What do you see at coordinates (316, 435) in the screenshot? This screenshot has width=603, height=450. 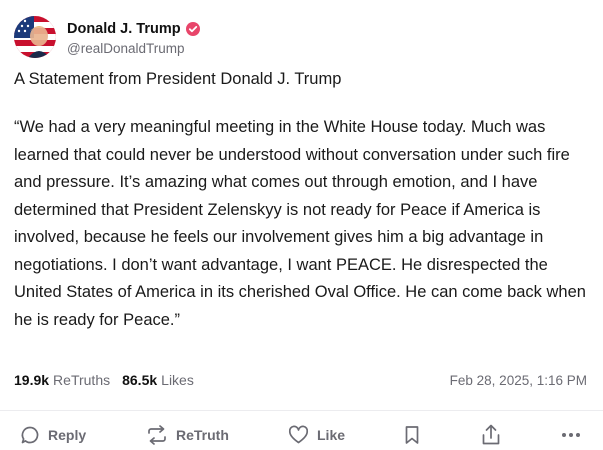 I see `like-button: Like` at bounding box center [316, 435].